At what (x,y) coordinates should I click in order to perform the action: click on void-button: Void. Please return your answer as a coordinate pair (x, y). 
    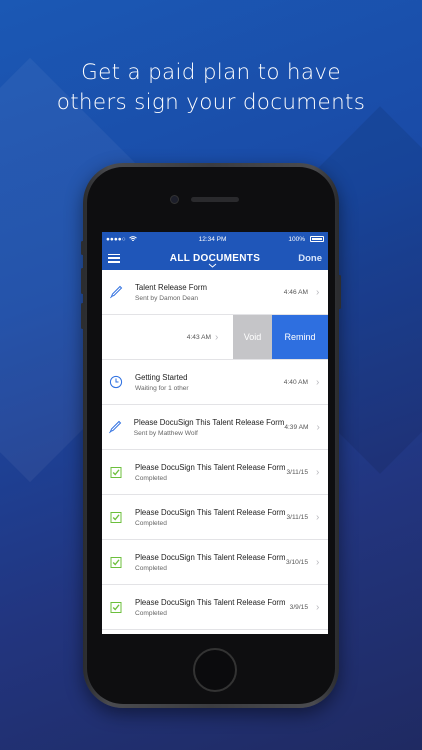
    Looking at the image, I should click on (252, 337).